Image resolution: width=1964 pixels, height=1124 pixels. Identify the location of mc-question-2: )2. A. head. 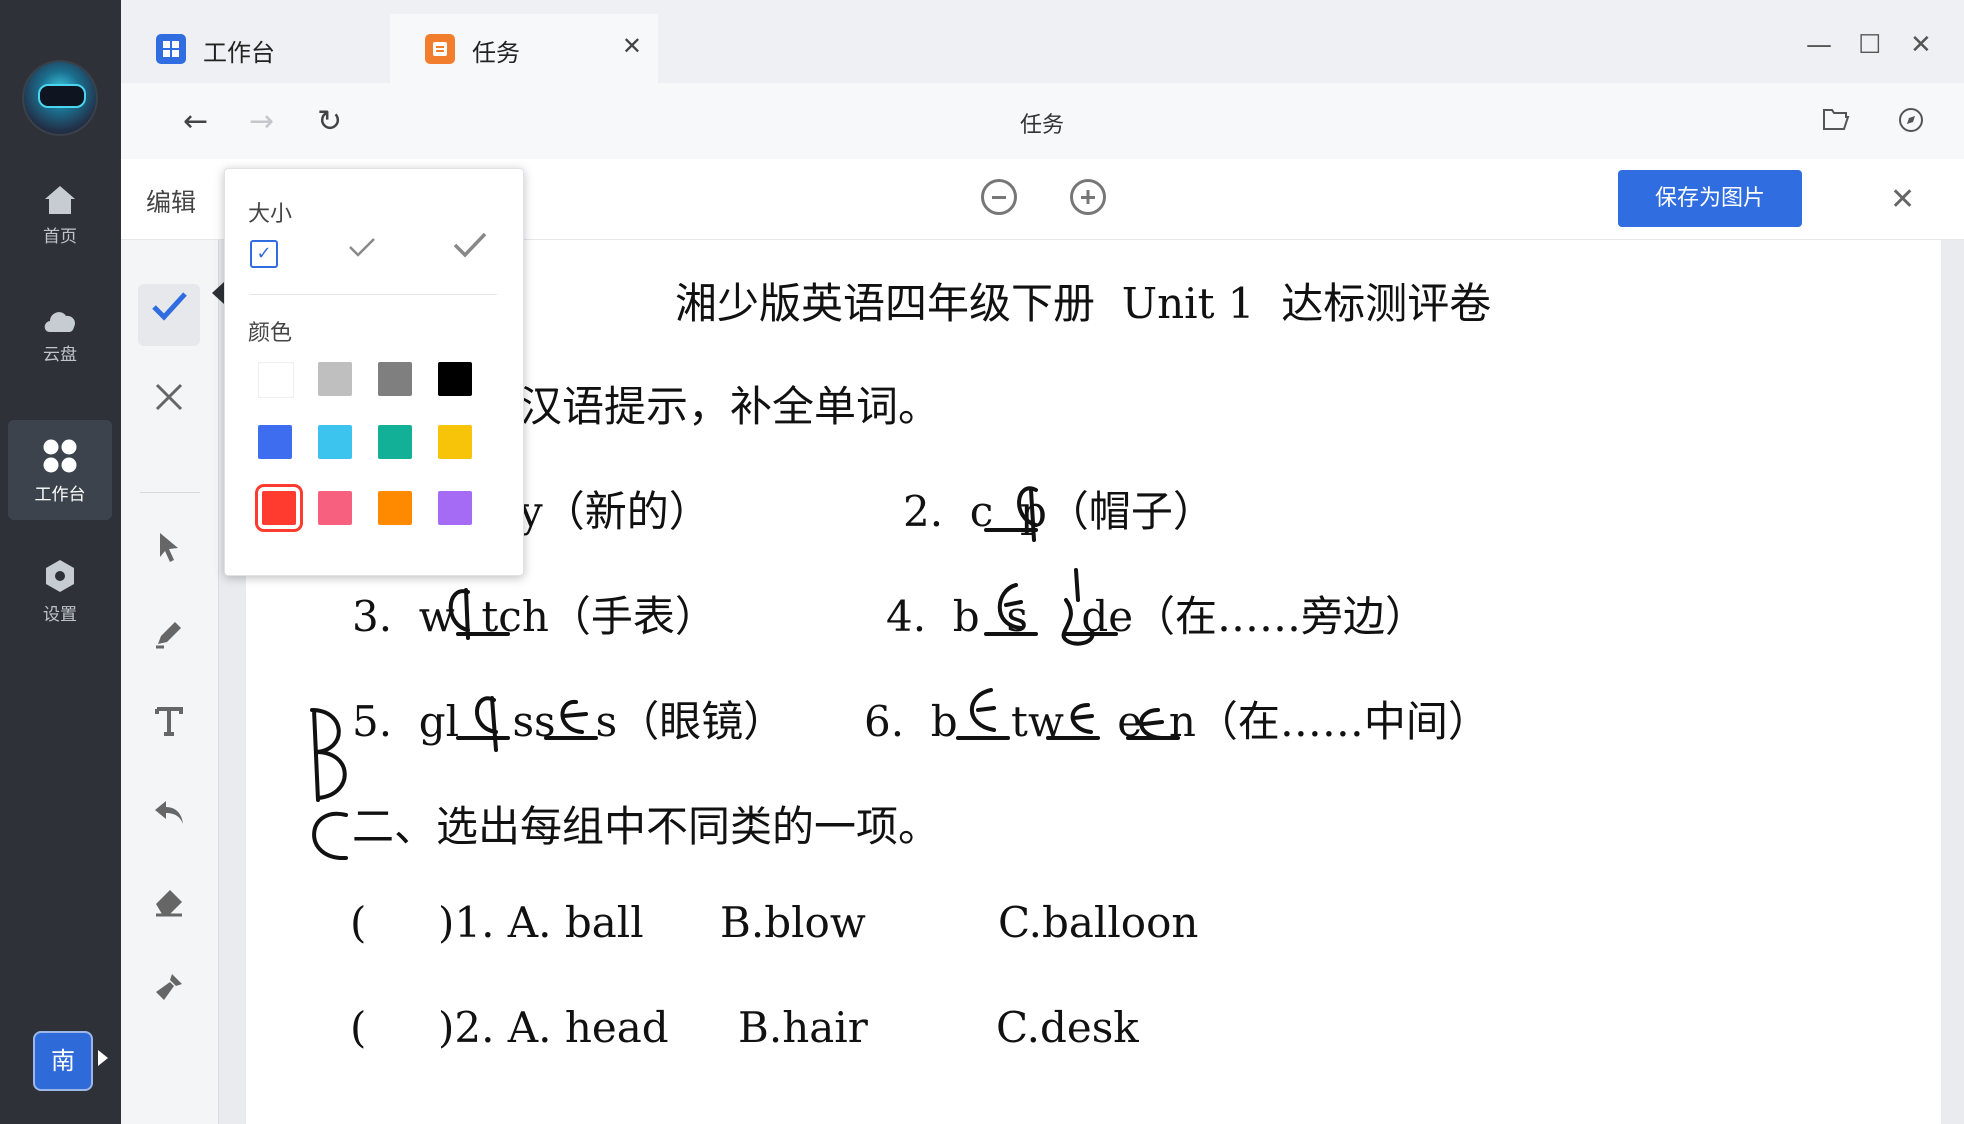
(553, 1027).